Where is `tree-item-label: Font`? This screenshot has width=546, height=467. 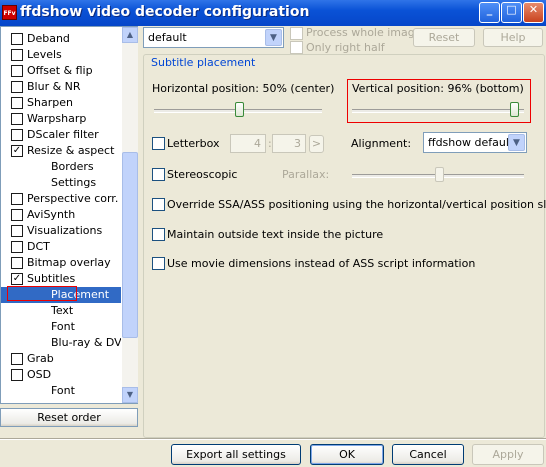
tree-item-label: Font is located at coordinates (63, 326).